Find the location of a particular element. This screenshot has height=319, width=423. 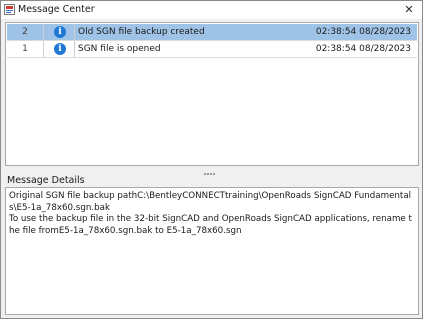

close-button: ✕ is located at coordinates (409, 10).